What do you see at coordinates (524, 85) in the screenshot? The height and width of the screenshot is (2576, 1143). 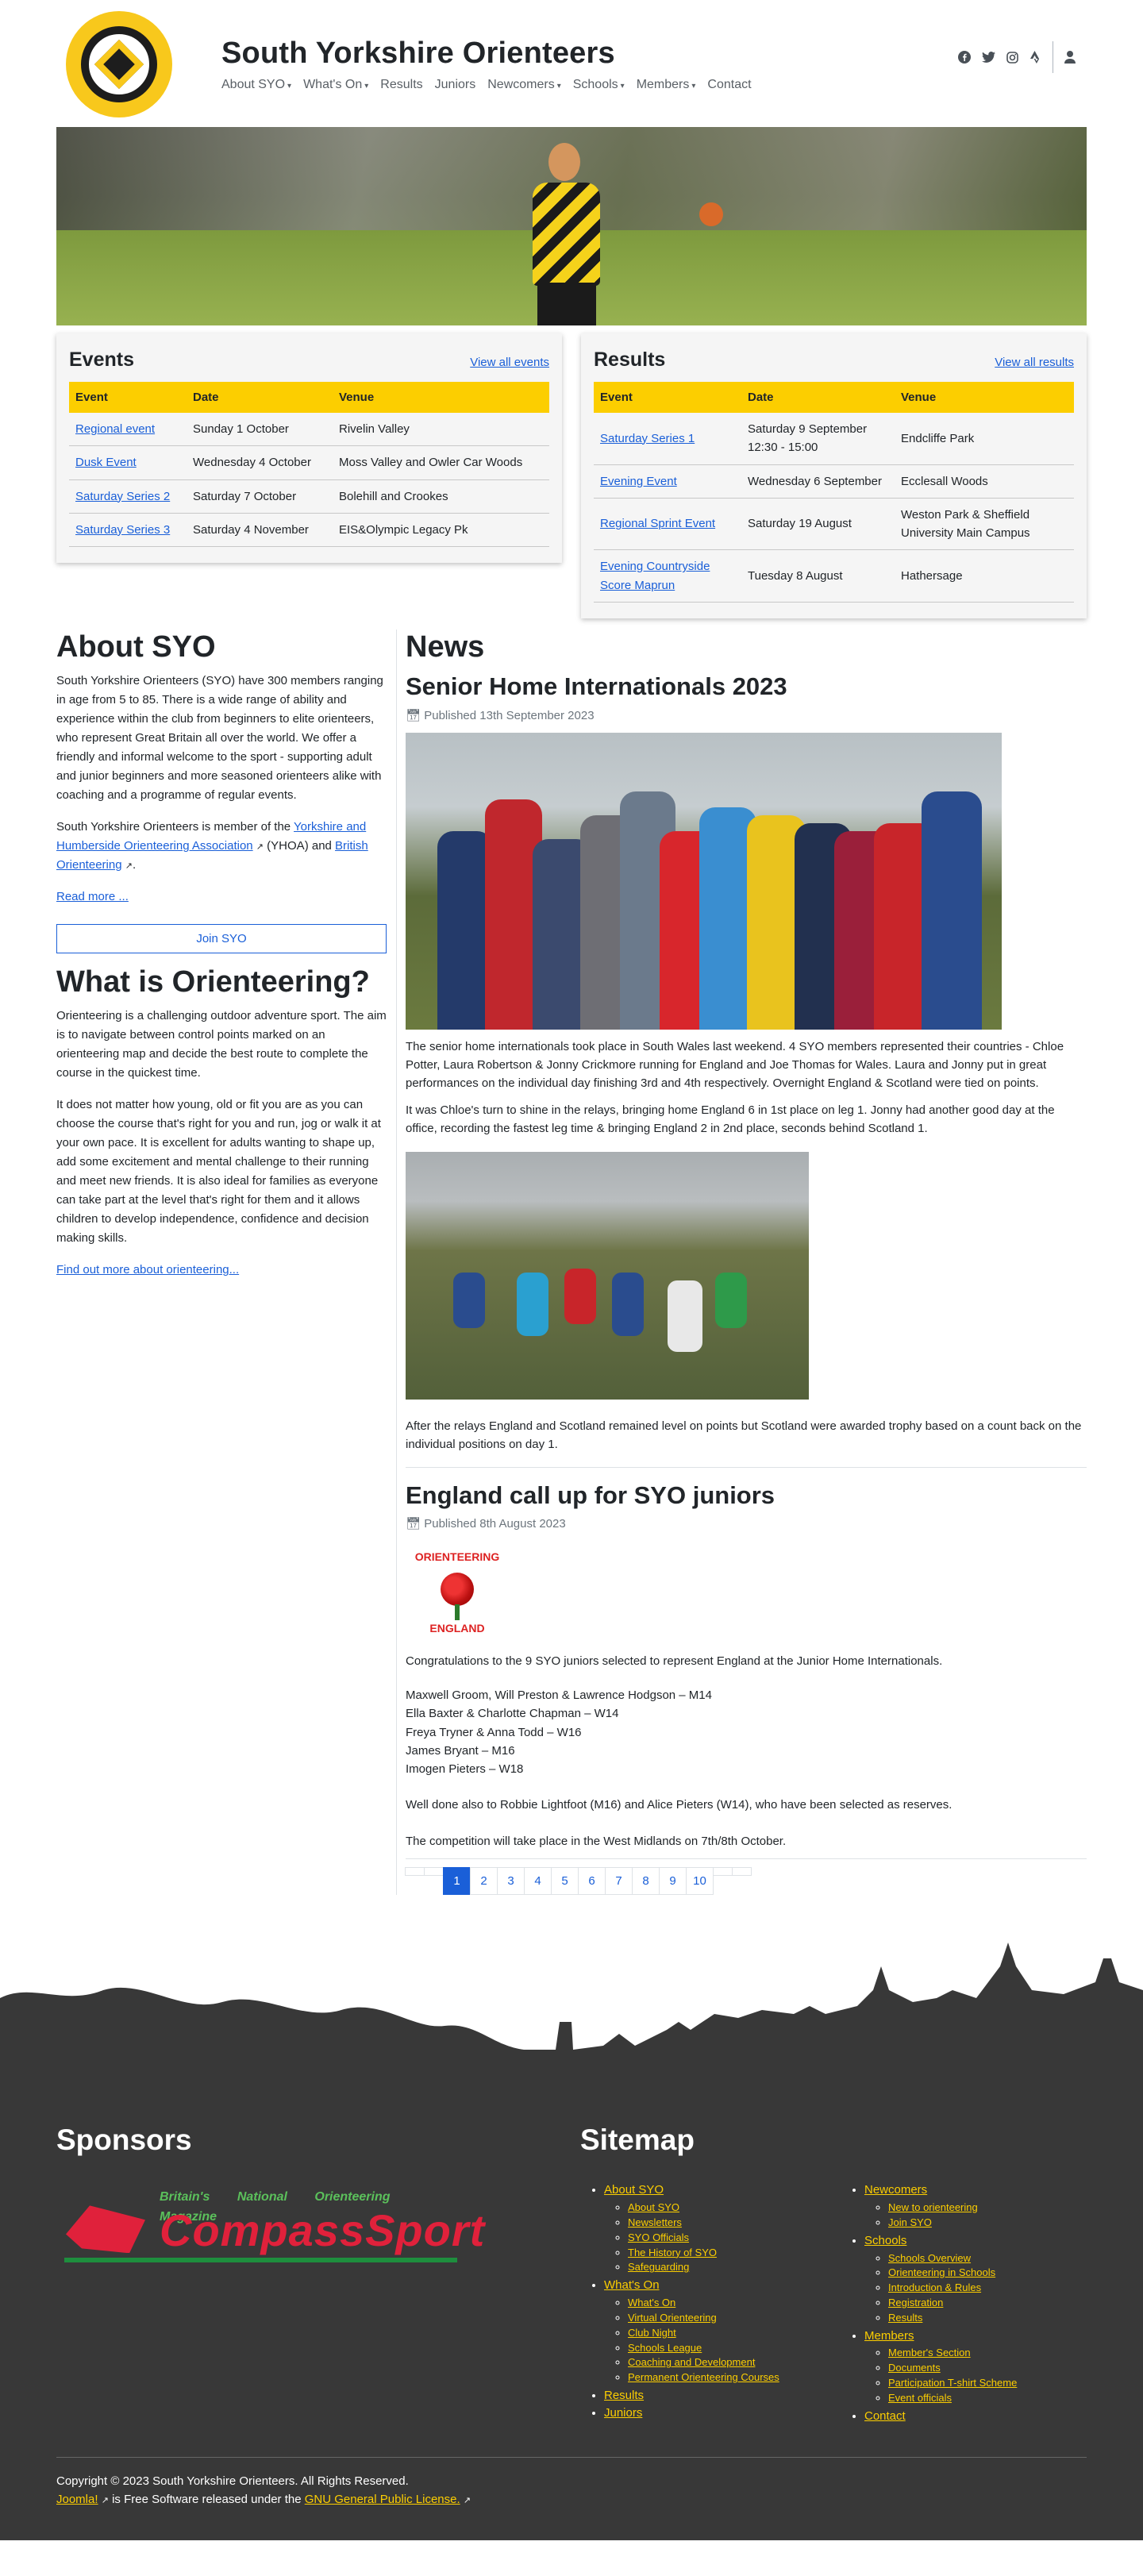 I see `nav-item-newcomers: Newcomers ▾` at bounding box center [524, 85].